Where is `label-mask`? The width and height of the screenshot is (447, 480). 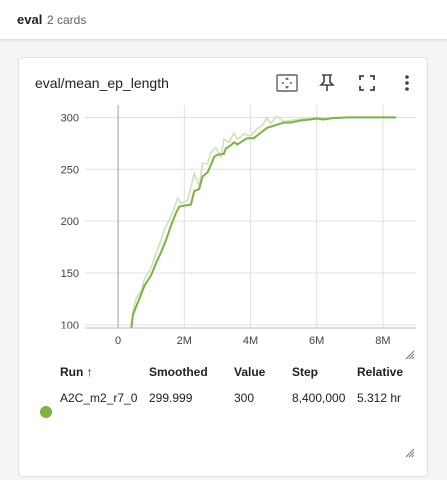 label-mask is located at coordinates (65, 331).